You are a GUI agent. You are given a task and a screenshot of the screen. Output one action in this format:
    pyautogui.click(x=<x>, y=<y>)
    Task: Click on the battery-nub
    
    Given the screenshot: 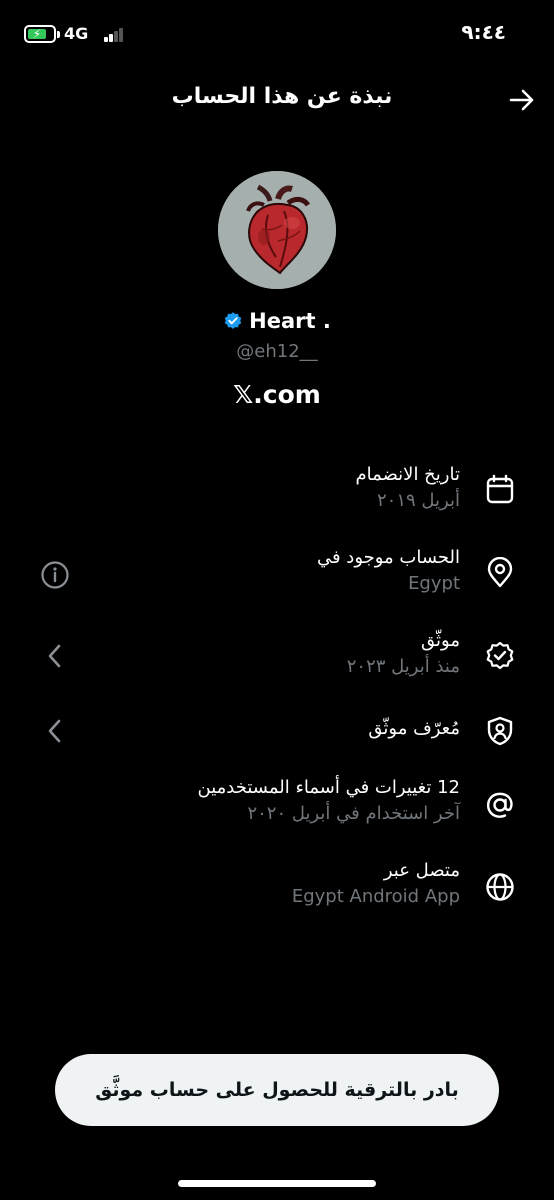 What is the action you would take?
    pyautogui.click(x=58, y=34)
    